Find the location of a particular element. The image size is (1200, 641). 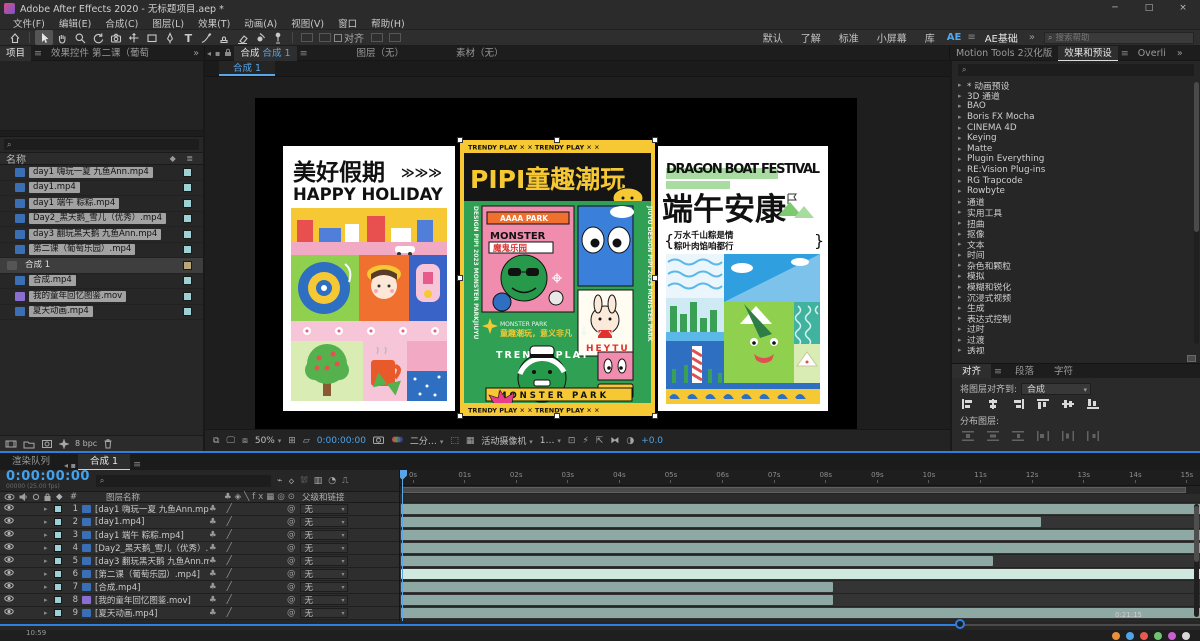

menu-item: 图层(L) is located at coordinates (168, 23).